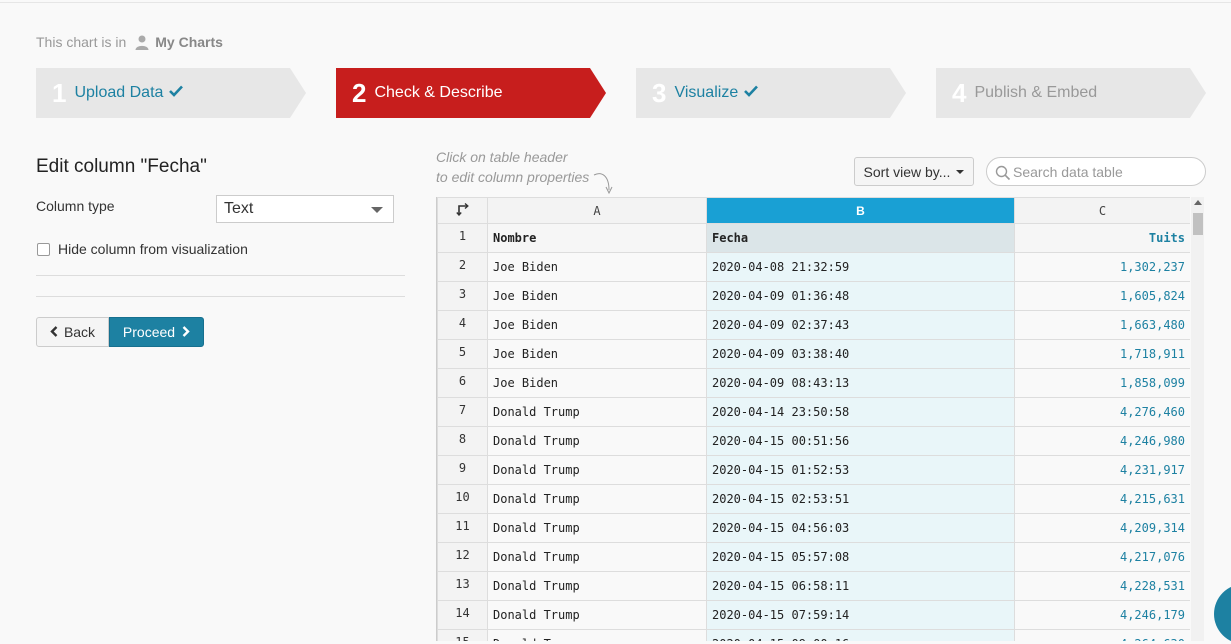 This screenshot has width=1231, height=644. I want to click on table-row: 1 Nombre Fecha Tuits, so click(813, 238).